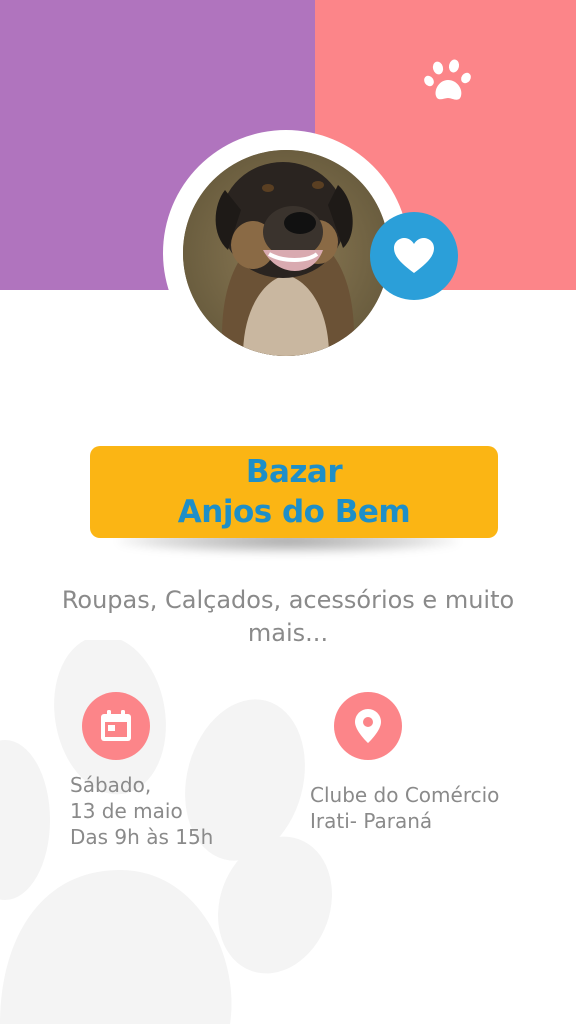 This screenshot has height=1024, width=576. Describe the element at coordinates (294, 472) in the screenshot. I see `title-line-1: Bazar` at that location.